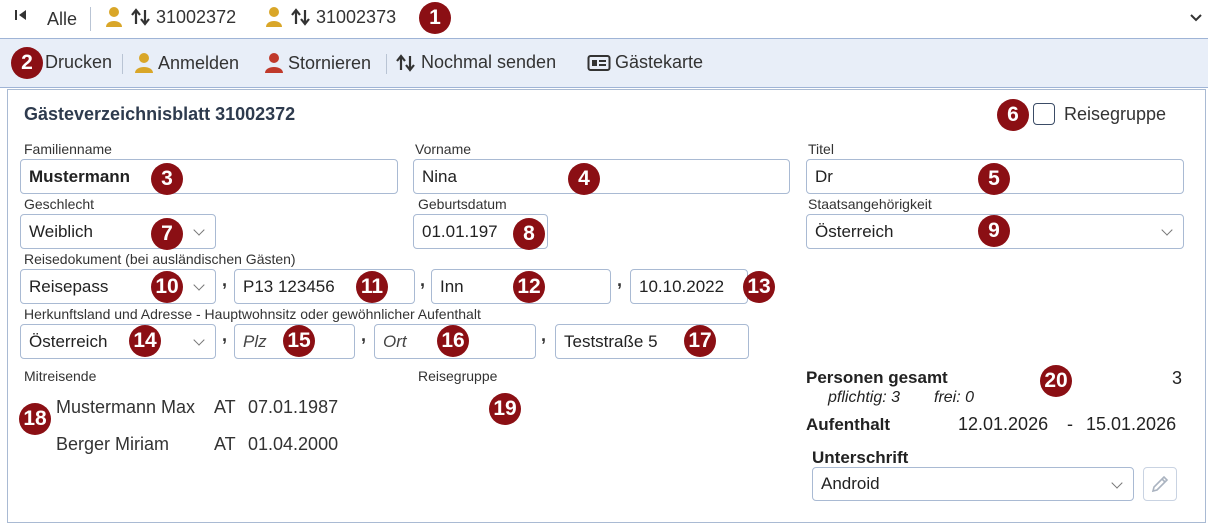  I want to click on travel-document-label: Reisedokument (bei ausländischen Gästen), so click(160, 259).